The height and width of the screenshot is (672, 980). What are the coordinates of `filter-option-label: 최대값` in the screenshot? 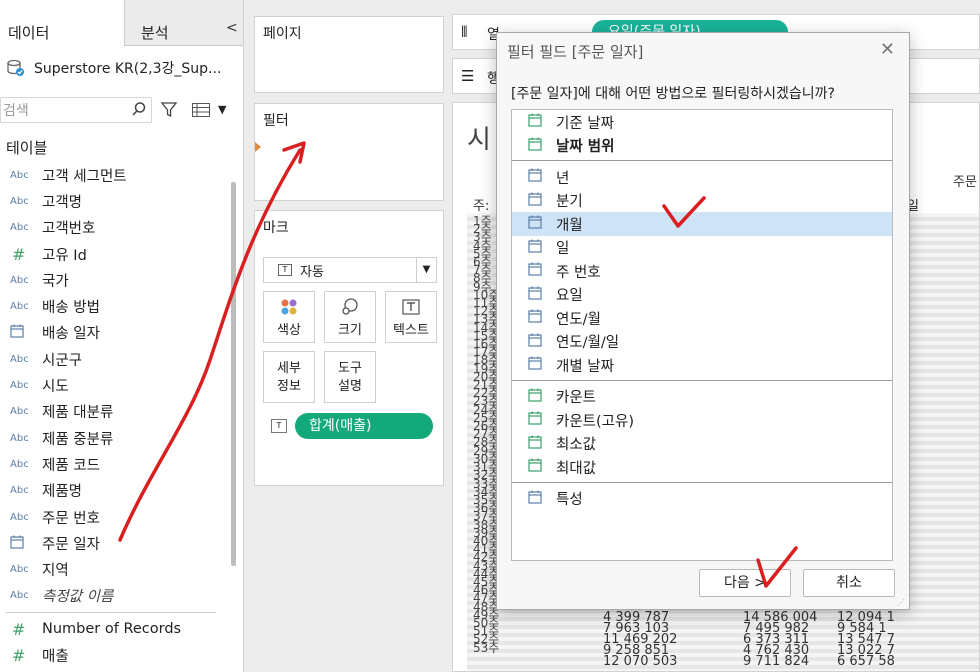 It's located at (576, 468).